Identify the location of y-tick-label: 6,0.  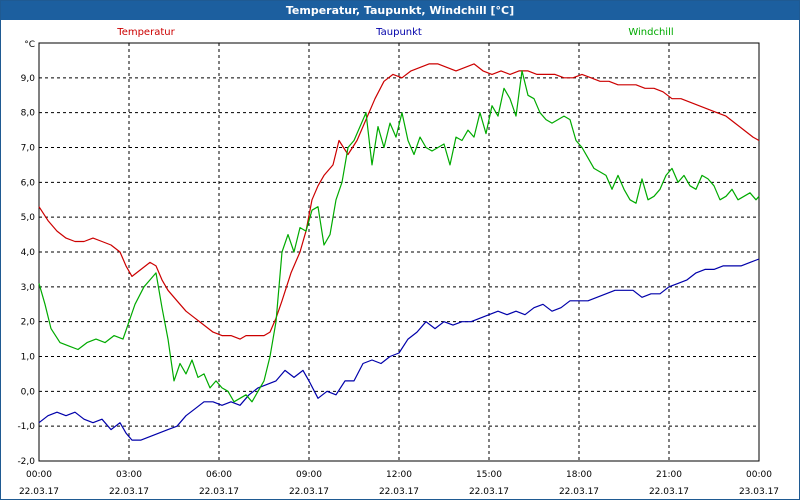
(28, 183).